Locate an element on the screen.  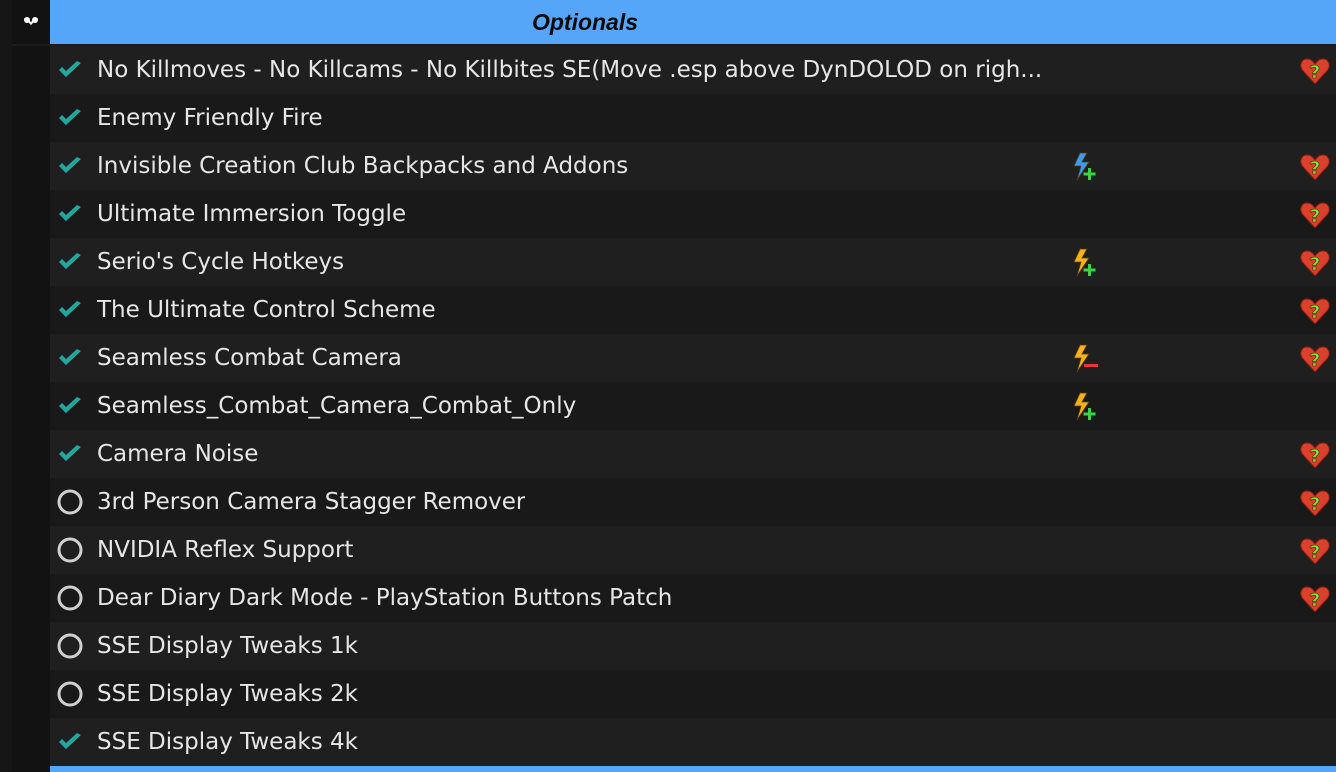
plugin-row: Seamless_Combat_Camera_Combat_Only is located at coordinates (674, 406).